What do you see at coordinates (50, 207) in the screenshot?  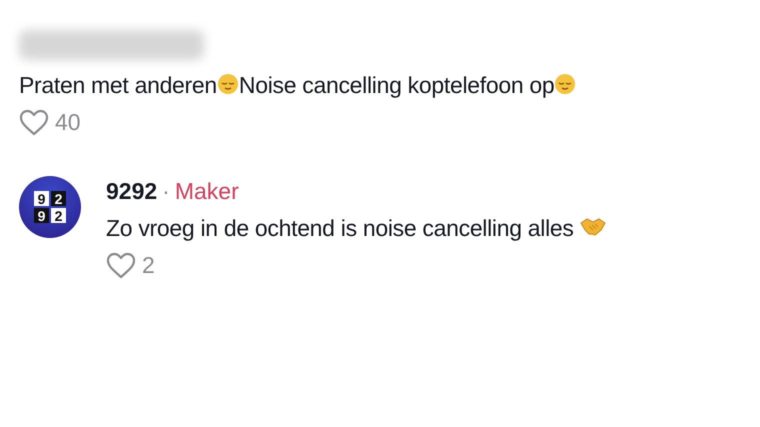 I see `avatar: 9 2 9 2` at bounding box center [50, 207].